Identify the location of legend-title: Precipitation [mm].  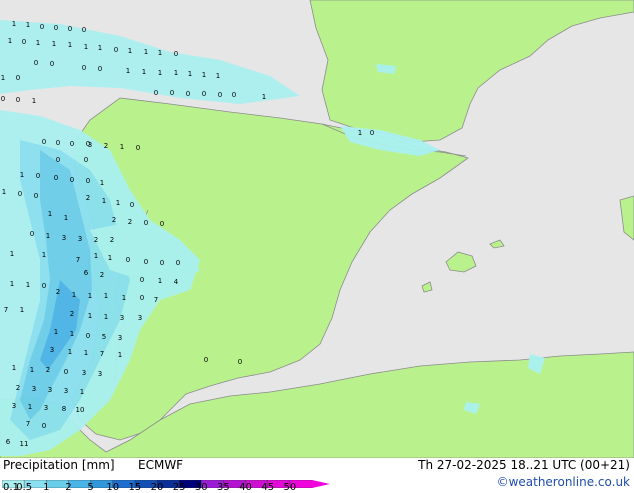
(59, 465).